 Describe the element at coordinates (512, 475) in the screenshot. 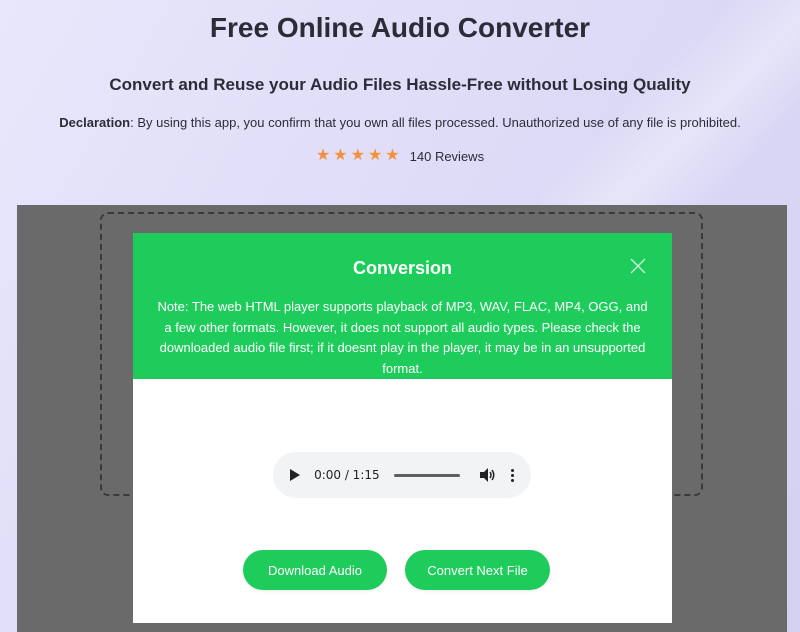

I see `more-options-icon` at that location.